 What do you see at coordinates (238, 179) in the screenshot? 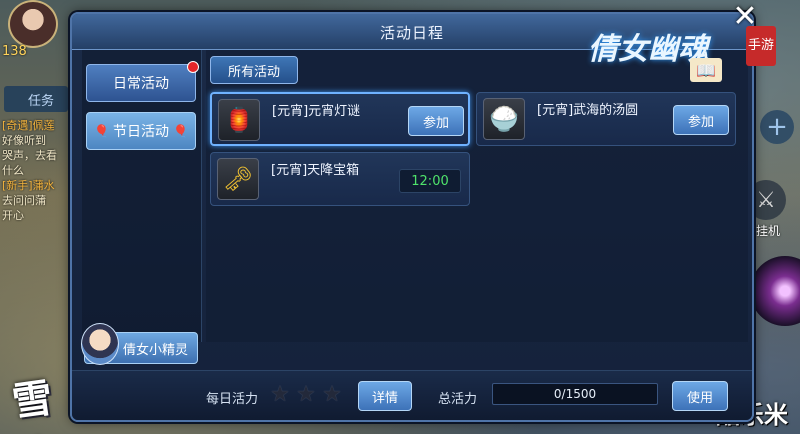
I see `golden-key-icon: 🗝` at bounding box center [238, 179].